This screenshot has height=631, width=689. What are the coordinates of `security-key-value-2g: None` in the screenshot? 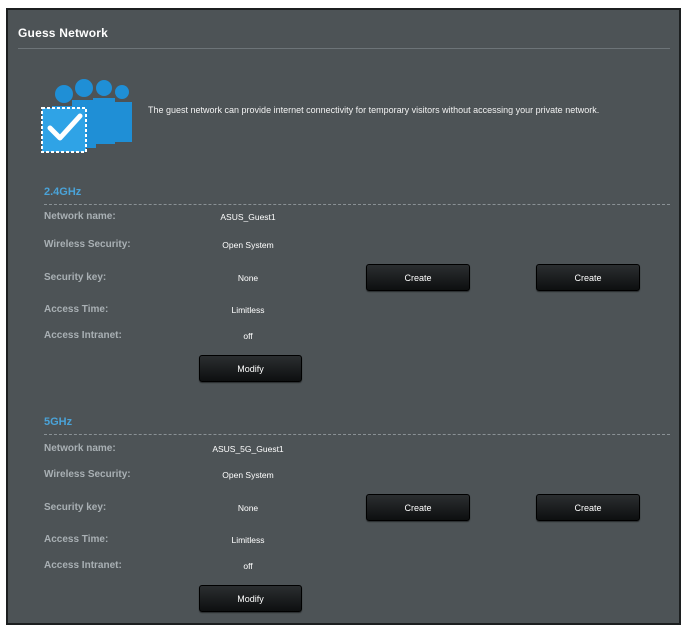 It's located at (248, 278).